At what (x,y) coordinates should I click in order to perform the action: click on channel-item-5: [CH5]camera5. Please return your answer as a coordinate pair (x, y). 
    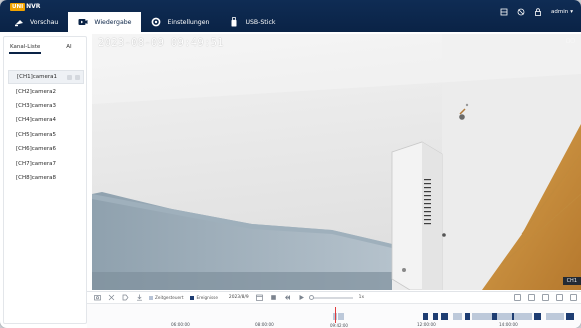
    Looking at the image, I should click on (46, 135).